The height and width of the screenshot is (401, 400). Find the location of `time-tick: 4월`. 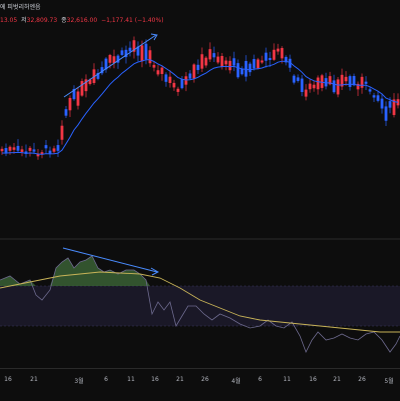

time-tick: 4월 is located at coordinates (236, 381).